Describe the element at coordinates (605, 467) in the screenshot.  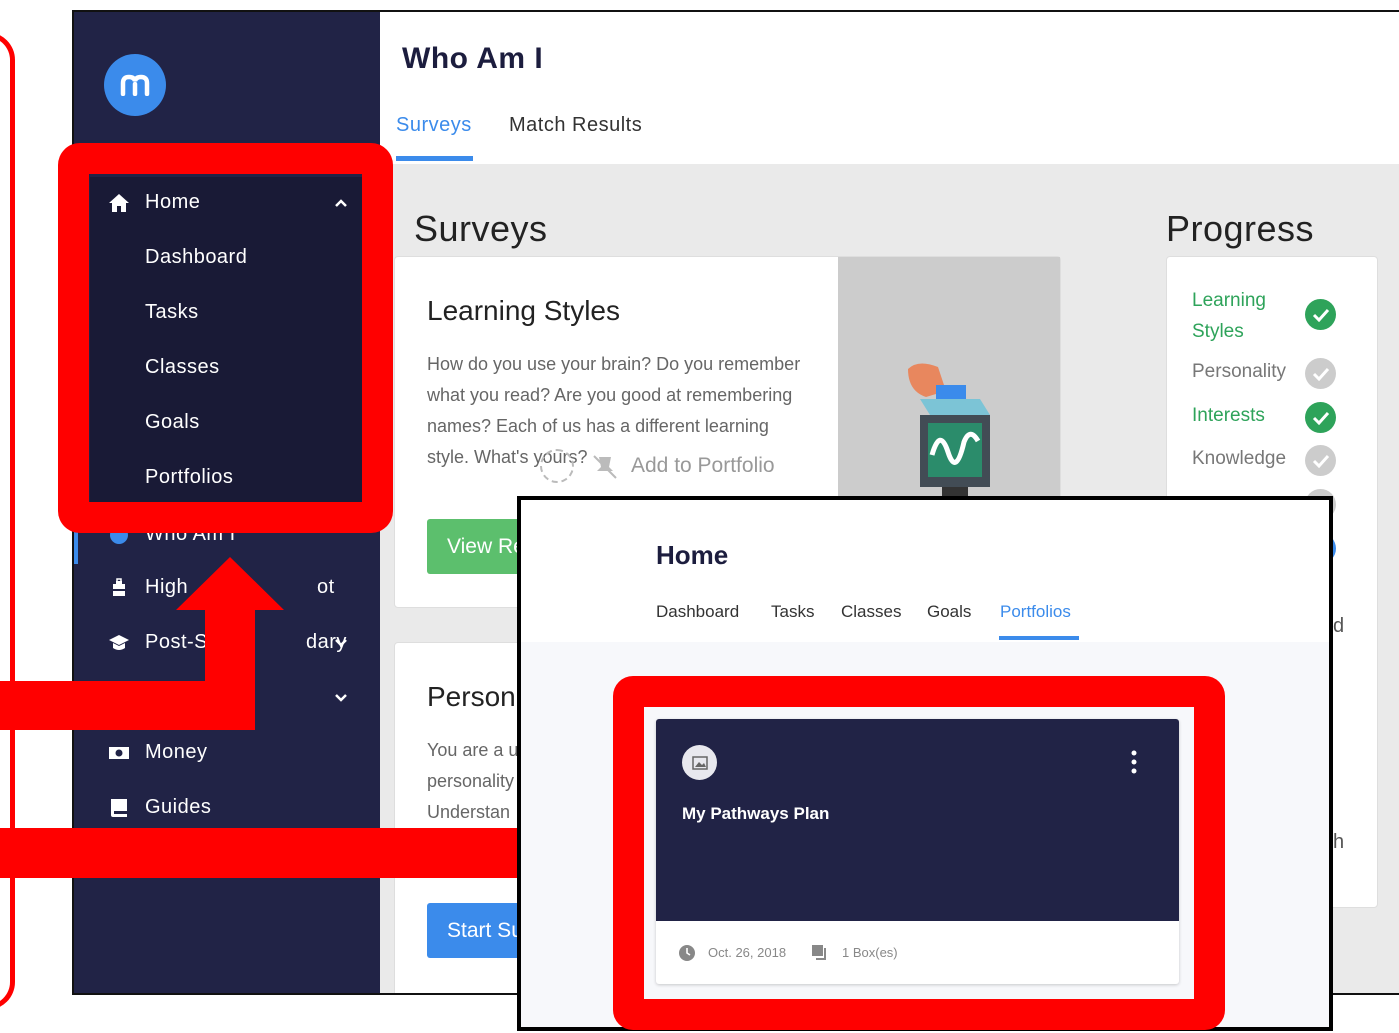
I see `pin-off-icon` at that location.